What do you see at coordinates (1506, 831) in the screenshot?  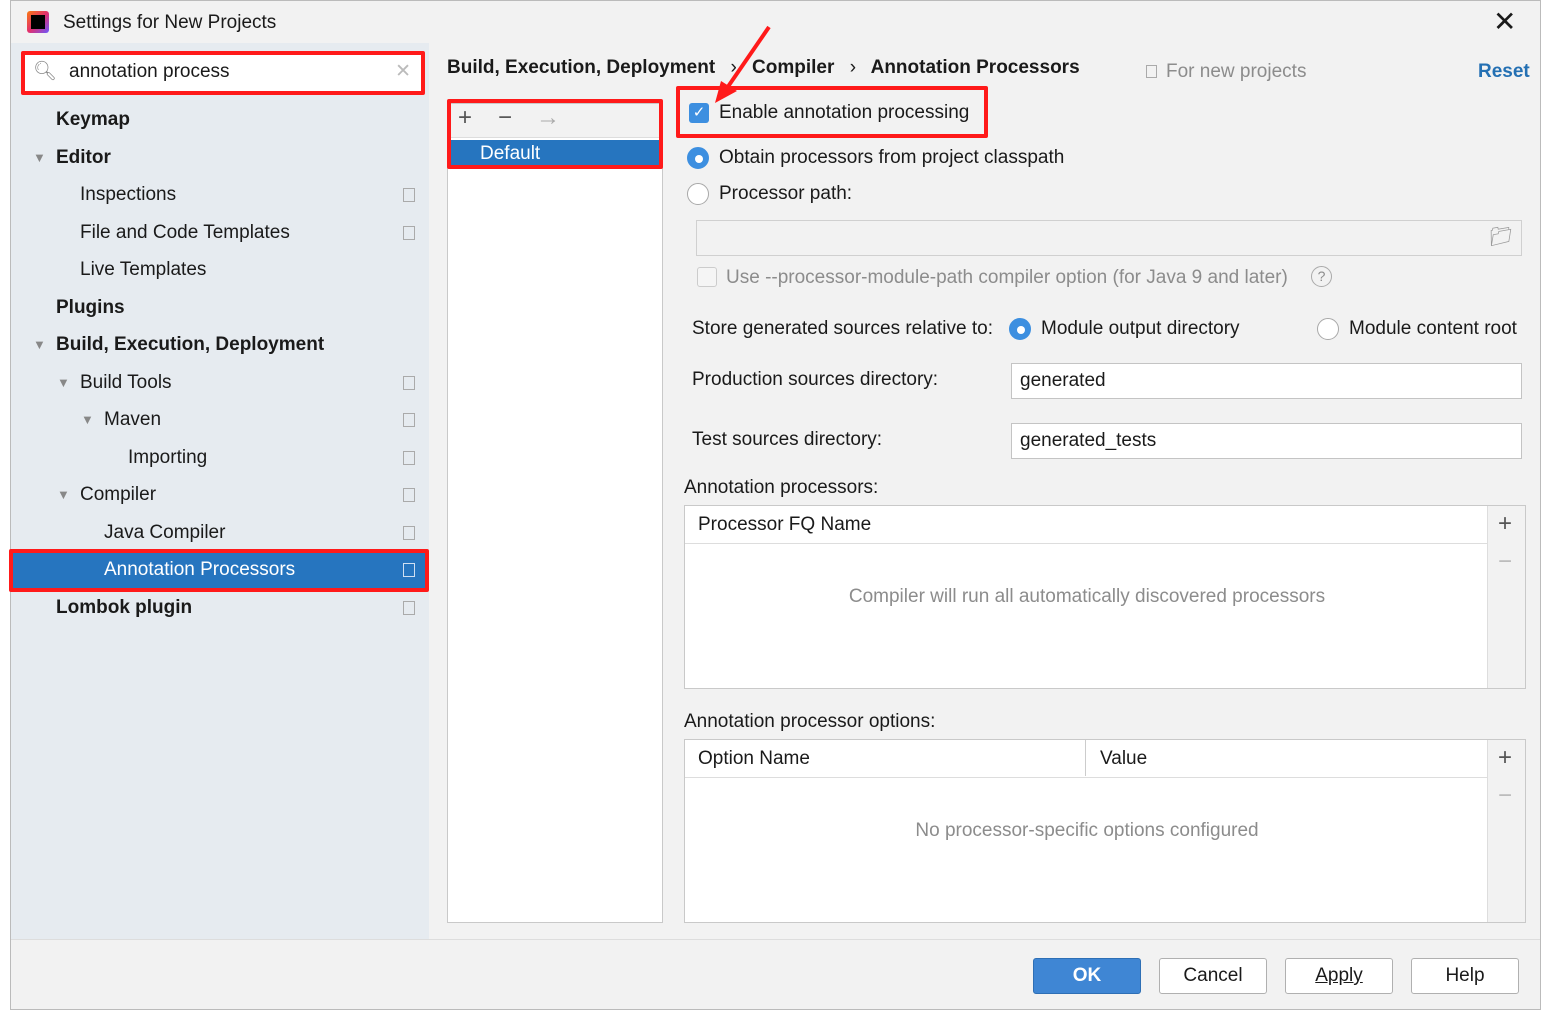 I see `options-toolbar: + −` at bounding box center [1506, 831].